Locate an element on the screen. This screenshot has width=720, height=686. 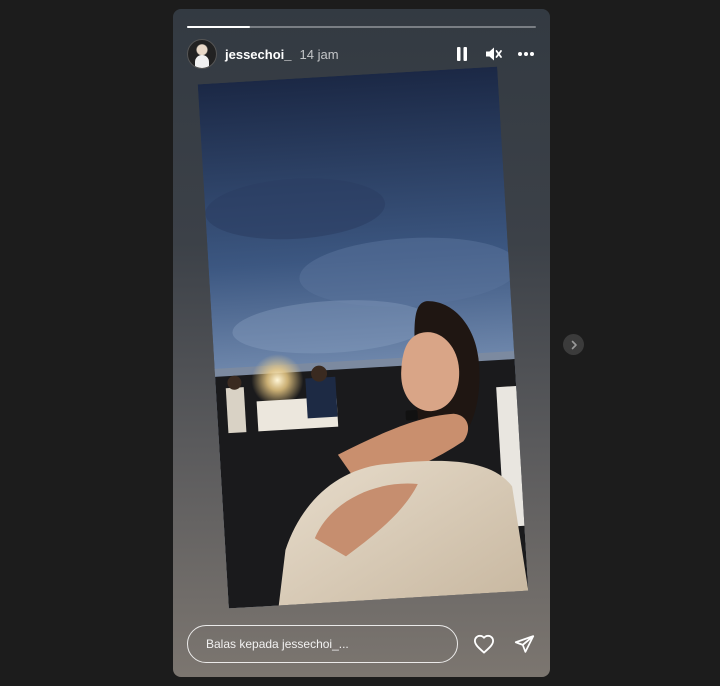
chevron-right-icon is located at coordinates (574, 344).